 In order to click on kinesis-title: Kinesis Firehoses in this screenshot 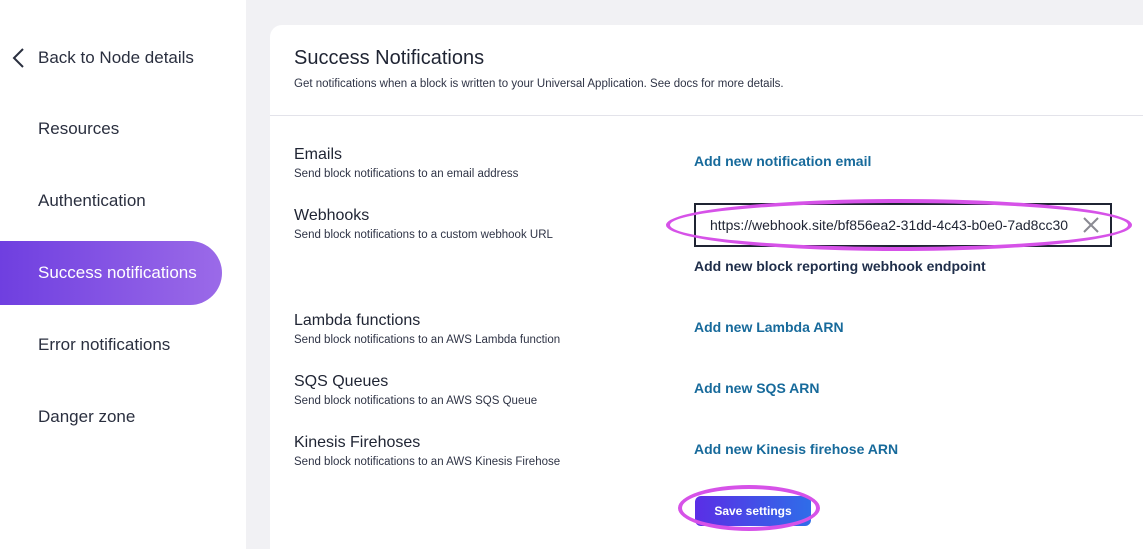, I will do `click(357, 442)`.